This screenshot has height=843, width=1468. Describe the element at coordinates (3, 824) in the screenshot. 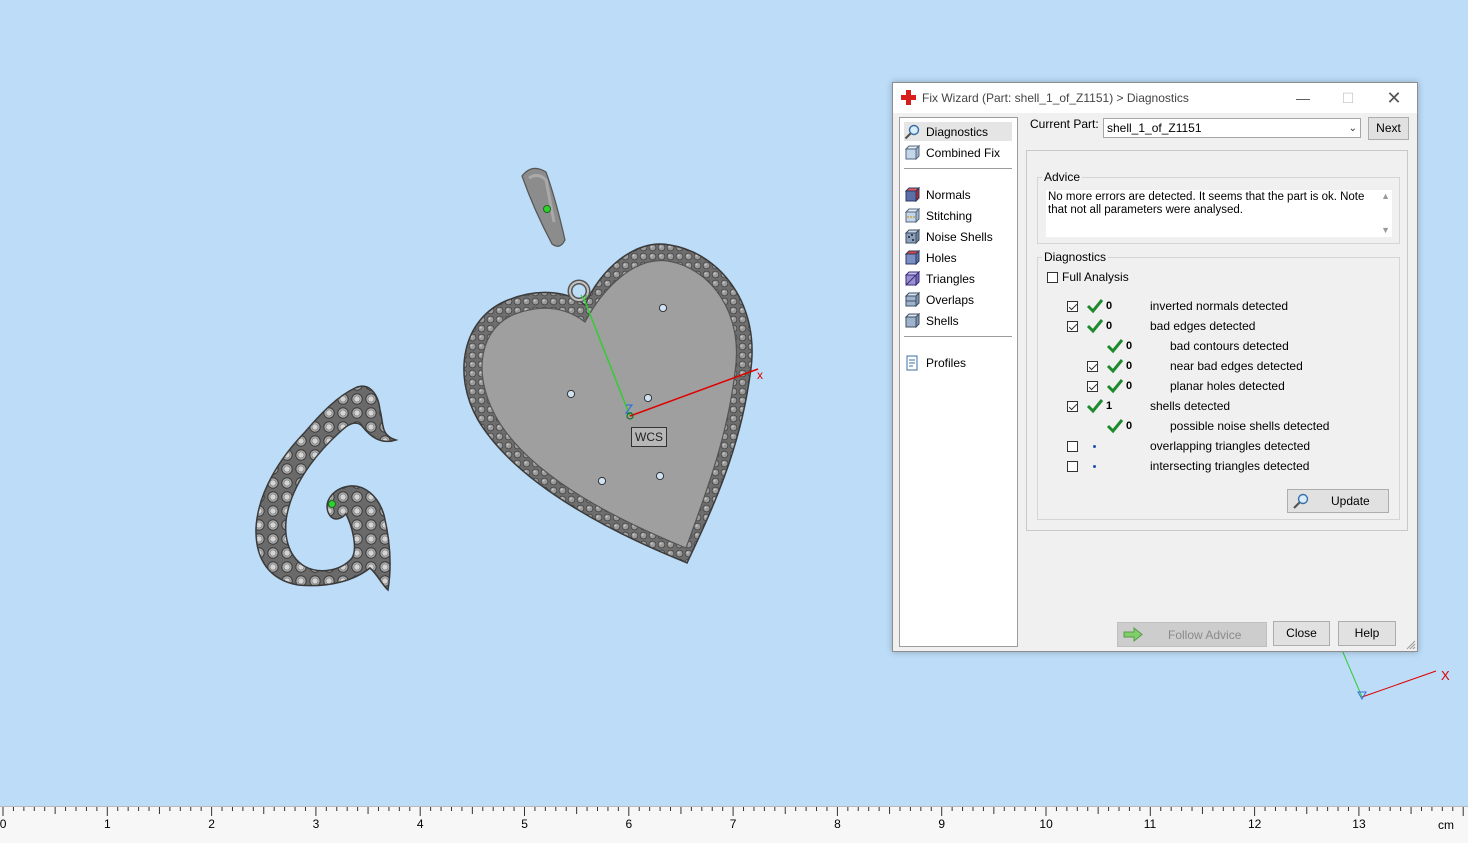

I see `ruler-tick-label: 0` at that location.